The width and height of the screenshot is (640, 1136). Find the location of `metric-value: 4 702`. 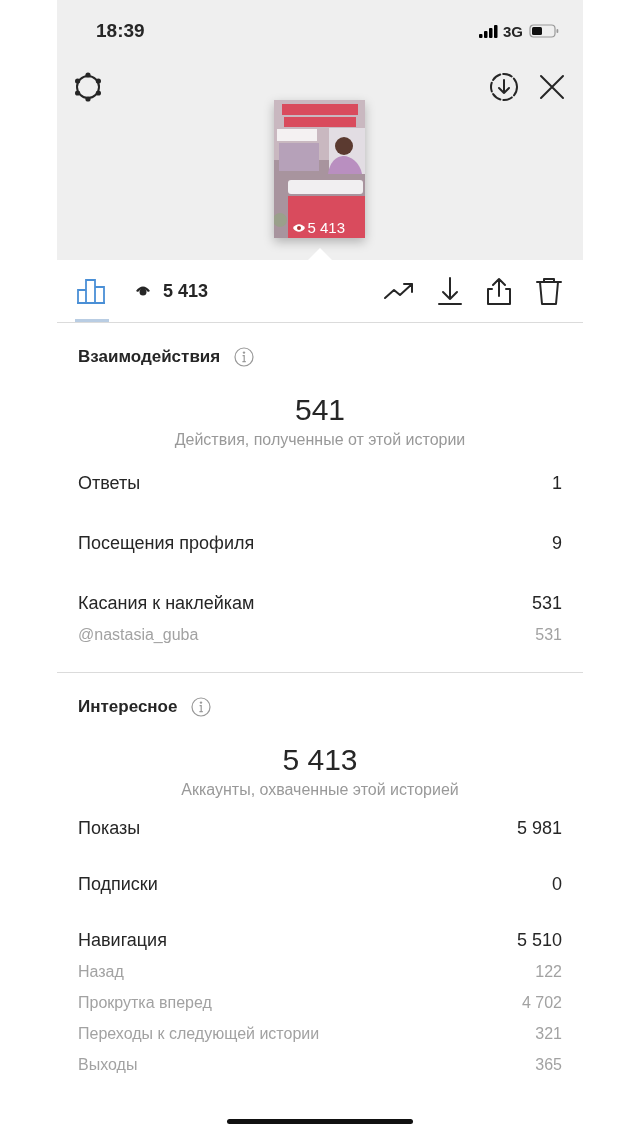

metric-value: 4 702 is located at coordinates (541, 1002).